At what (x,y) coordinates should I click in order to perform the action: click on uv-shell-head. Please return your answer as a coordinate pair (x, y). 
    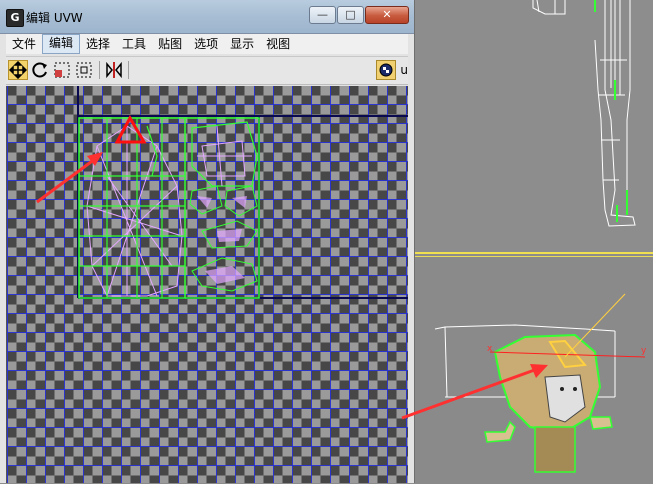
    Looking at the image, I should click on (222, 208).